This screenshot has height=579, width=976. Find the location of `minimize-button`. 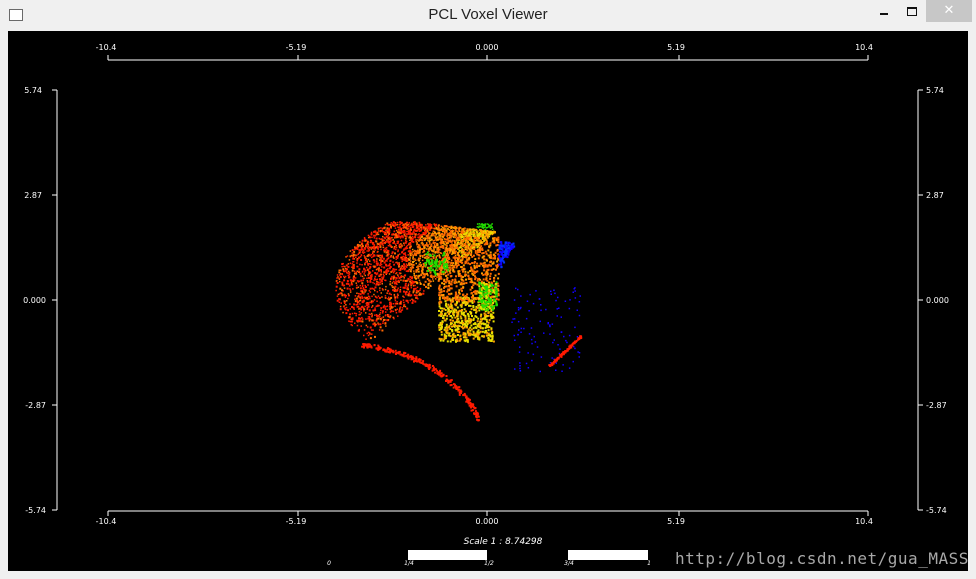

minimize-button is located at coordinates (884, 11).